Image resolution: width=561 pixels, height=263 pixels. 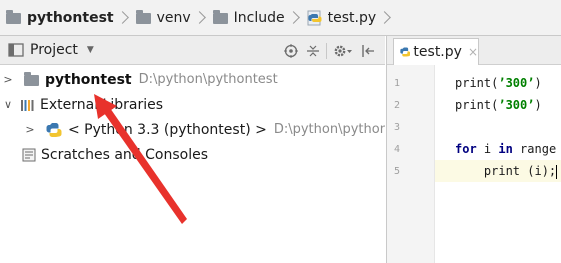 I want to click on tree-node-label: External Libraries, so click(x=101, y=104).